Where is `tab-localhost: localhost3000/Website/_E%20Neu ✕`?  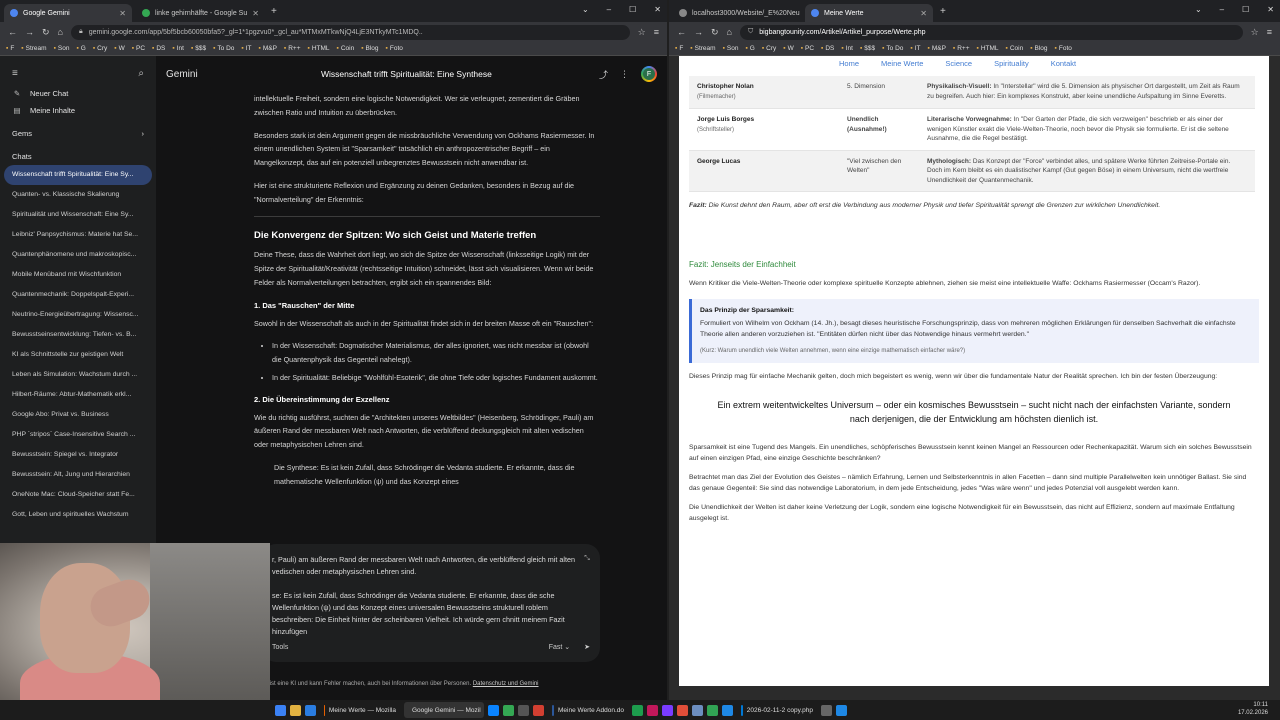 tab-localhost: localhost3000/Website/_E%20Neu ✕ is located at coordinates (737, 13).